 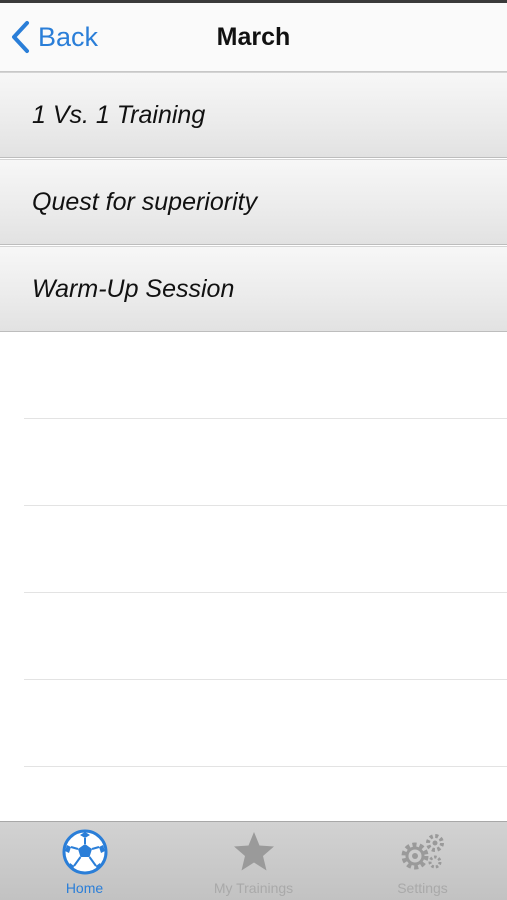 I want to click on tab-my-trainings: My Trainings, so click(x=253, y=861).